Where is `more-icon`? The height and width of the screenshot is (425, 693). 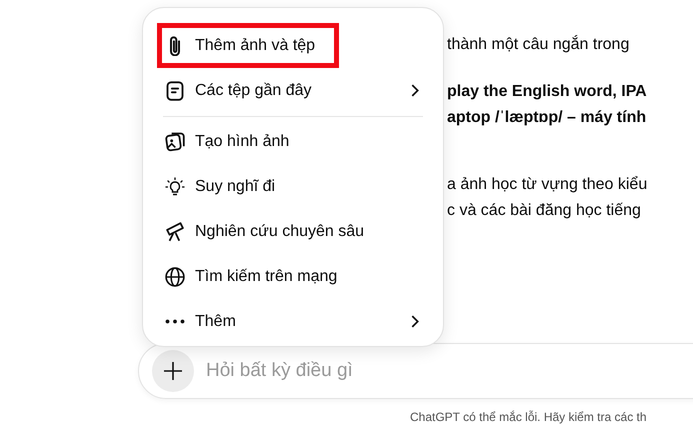
more-icon is located at coordinates (175, 321).